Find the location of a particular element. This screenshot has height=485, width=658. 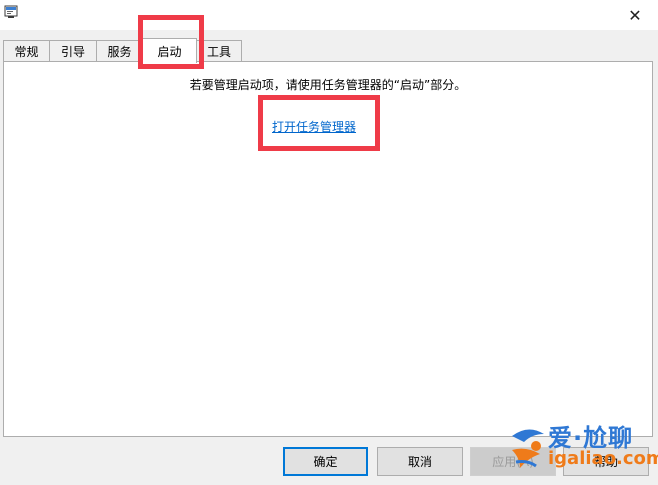

close-icon: ✕ is located at coordinates (635, 15).